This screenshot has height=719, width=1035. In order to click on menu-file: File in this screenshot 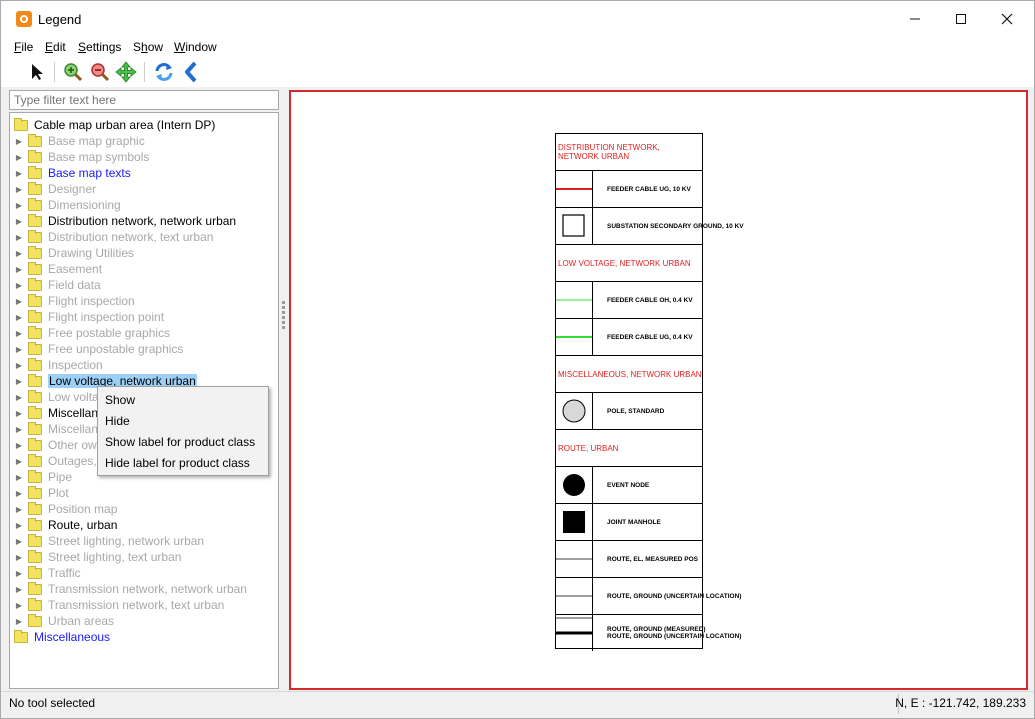, I will do `click(23, 47)`.